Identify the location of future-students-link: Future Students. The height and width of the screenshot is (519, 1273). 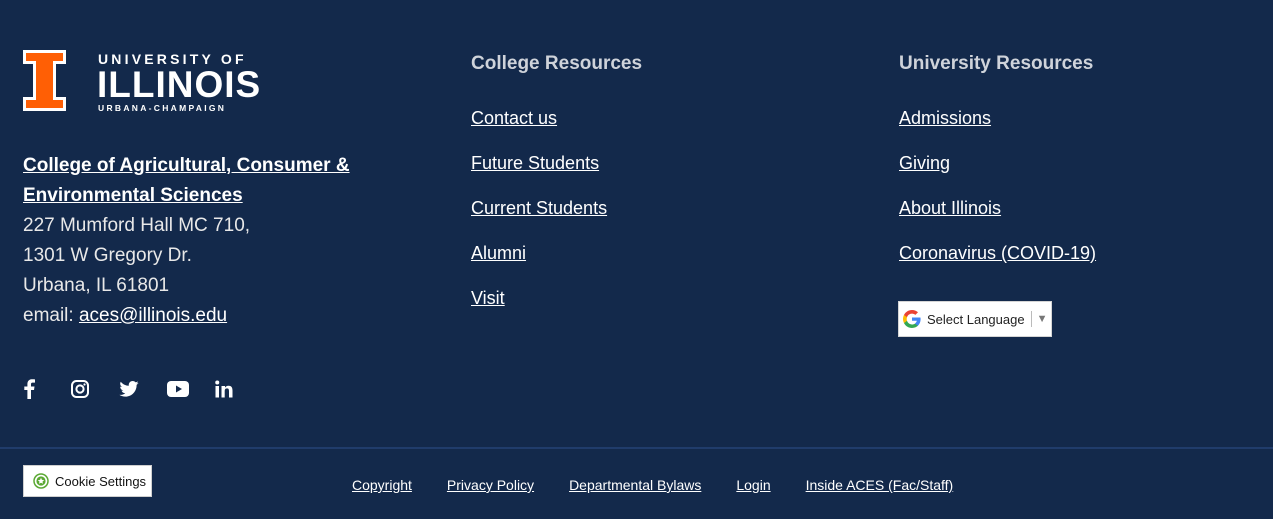
(535, 163).